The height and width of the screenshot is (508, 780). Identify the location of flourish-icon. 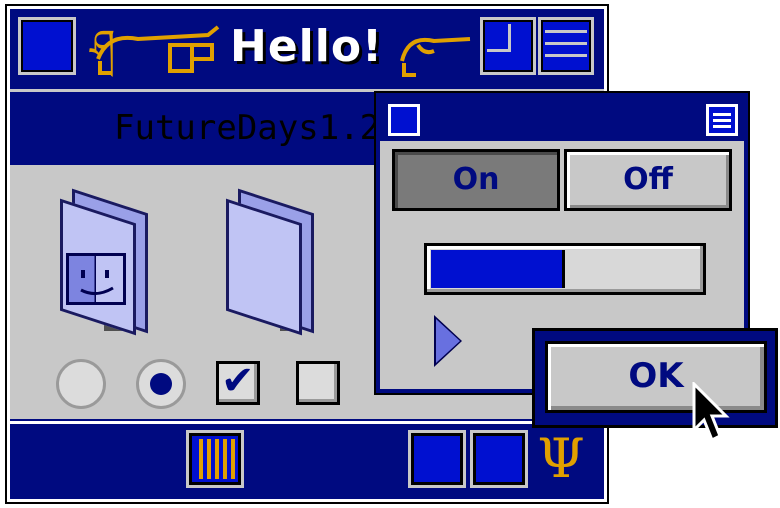
(158, 50).